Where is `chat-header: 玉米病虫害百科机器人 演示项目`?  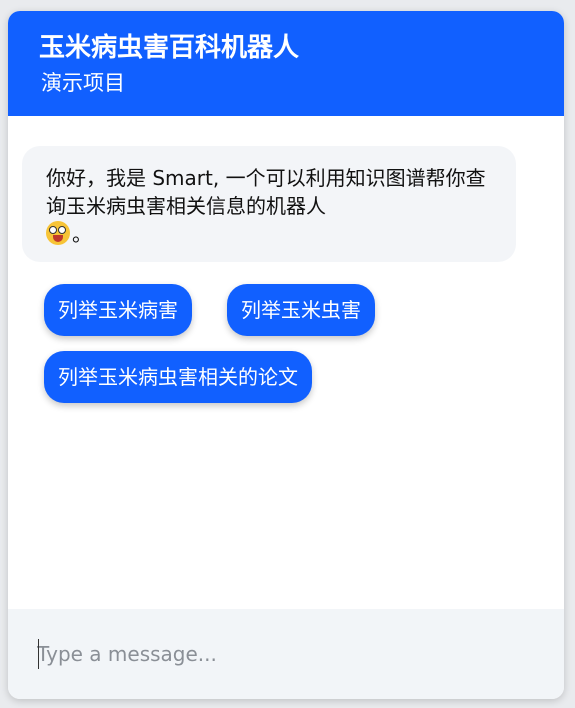 chat-header: 玉米病虫害百科机器人 演示项目 is located at coordinates (286, 63).